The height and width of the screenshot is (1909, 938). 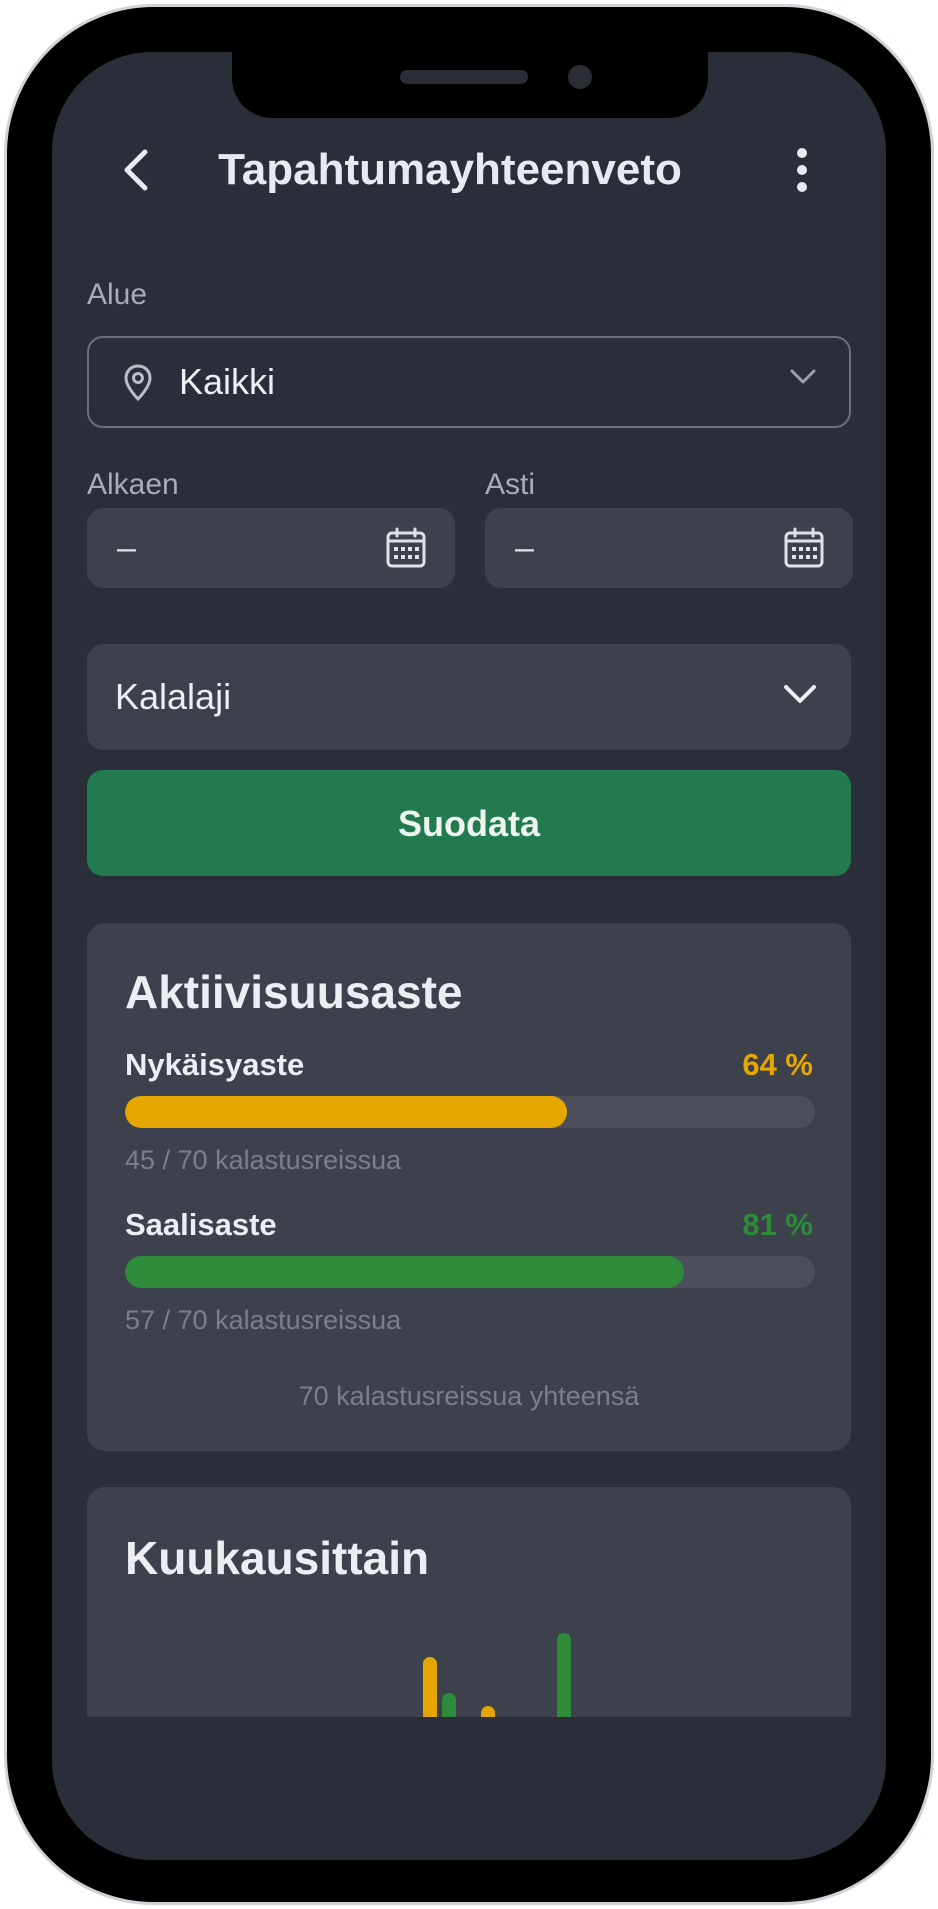 What do you see at coordinates (669, 548) in the screenshot?
I see `to-date-field: –` at bounding box center [669, 548].